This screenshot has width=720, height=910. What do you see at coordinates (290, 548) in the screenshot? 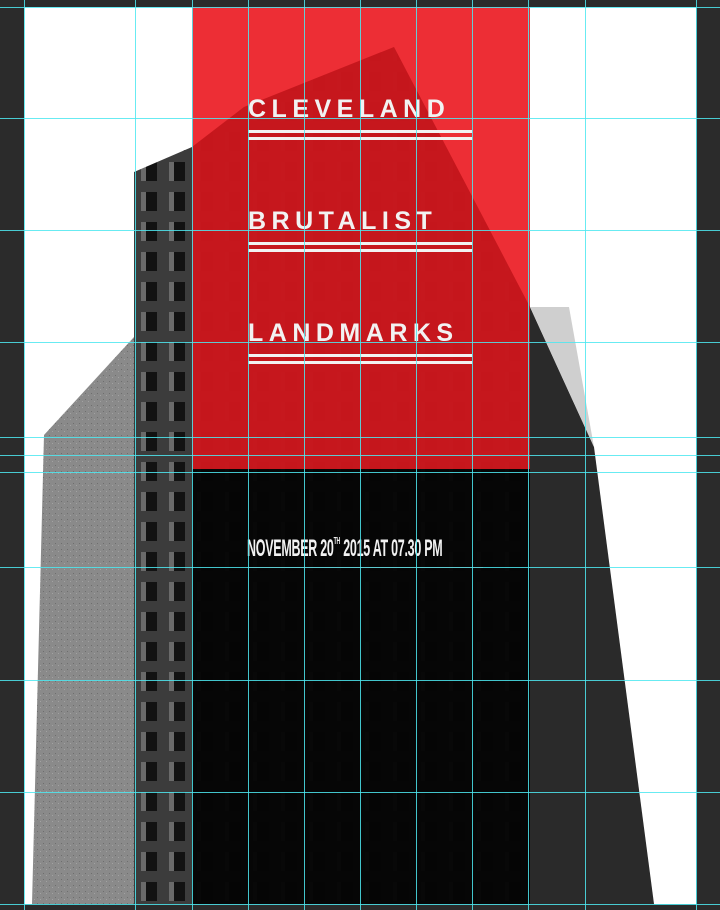
I see `event-date-day: NOVEMBER 20` at bounding box center [290, 548].